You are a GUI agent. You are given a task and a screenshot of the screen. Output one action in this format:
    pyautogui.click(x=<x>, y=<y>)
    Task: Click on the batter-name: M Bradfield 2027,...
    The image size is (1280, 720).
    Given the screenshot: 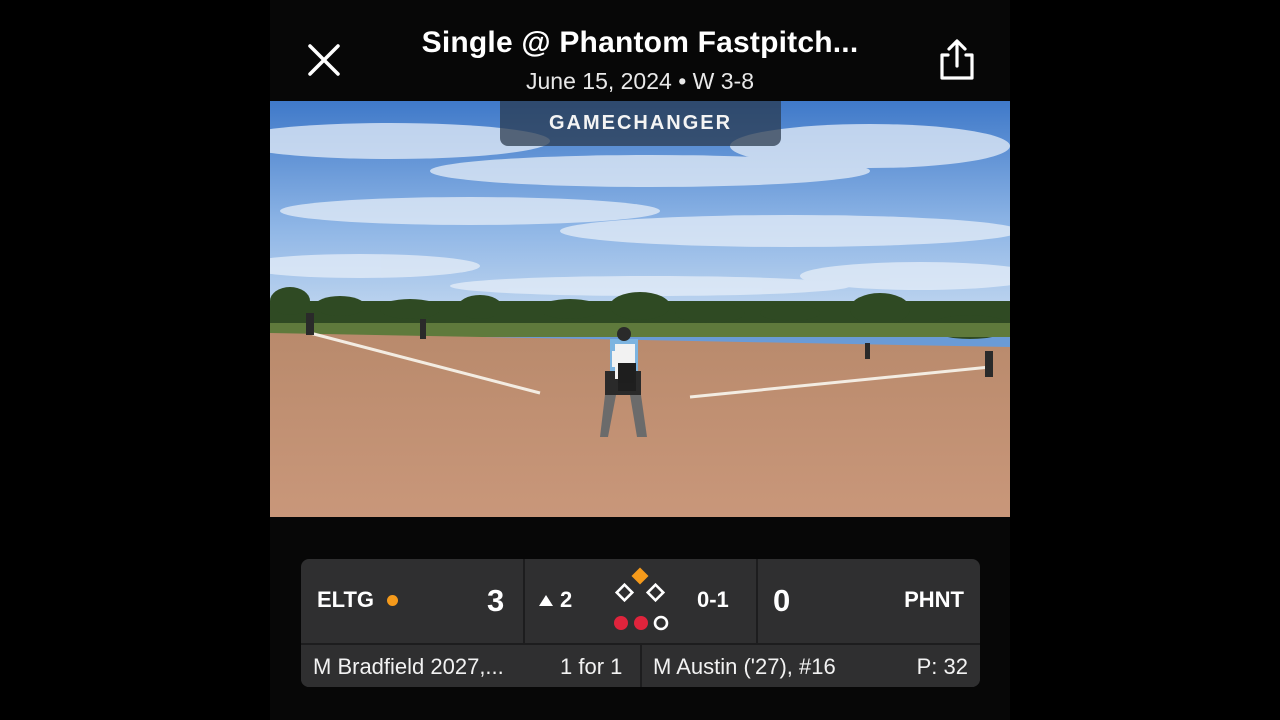 What is the action you would take?
    pyautogui.click(x=408, y=666)
    